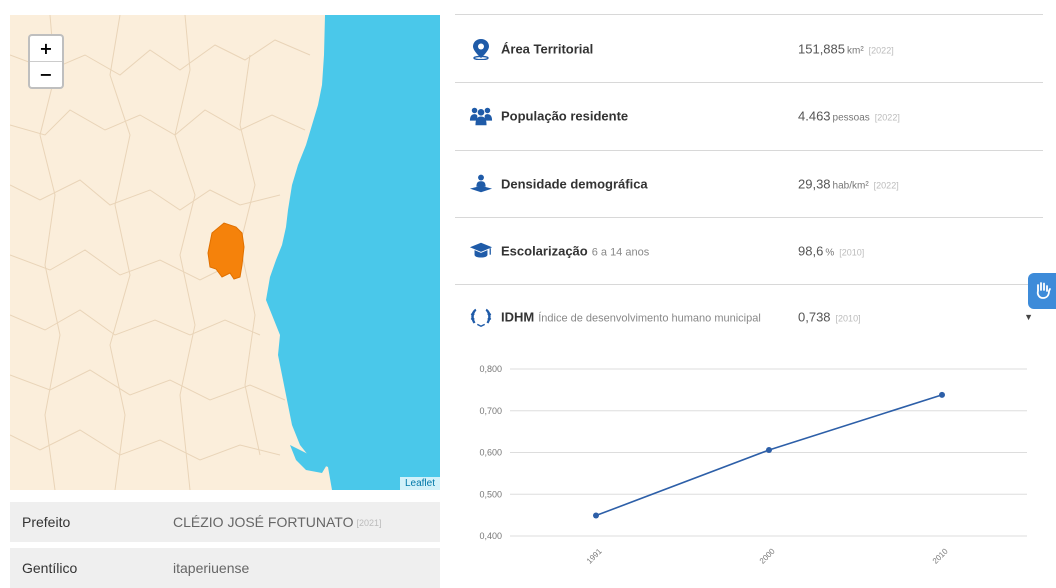  Describe the element at coordinates (547, 48) in the screenshot. I see `indicator-label: Área Territorial` at that location.